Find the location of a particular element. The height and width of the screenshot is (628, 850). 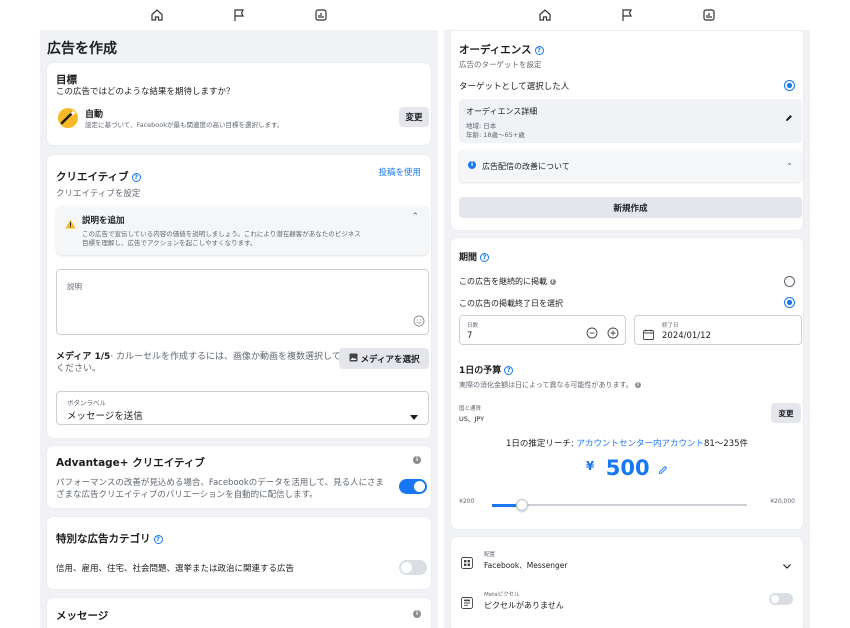

description-label: 説明 is located at coordinates (74, 286).